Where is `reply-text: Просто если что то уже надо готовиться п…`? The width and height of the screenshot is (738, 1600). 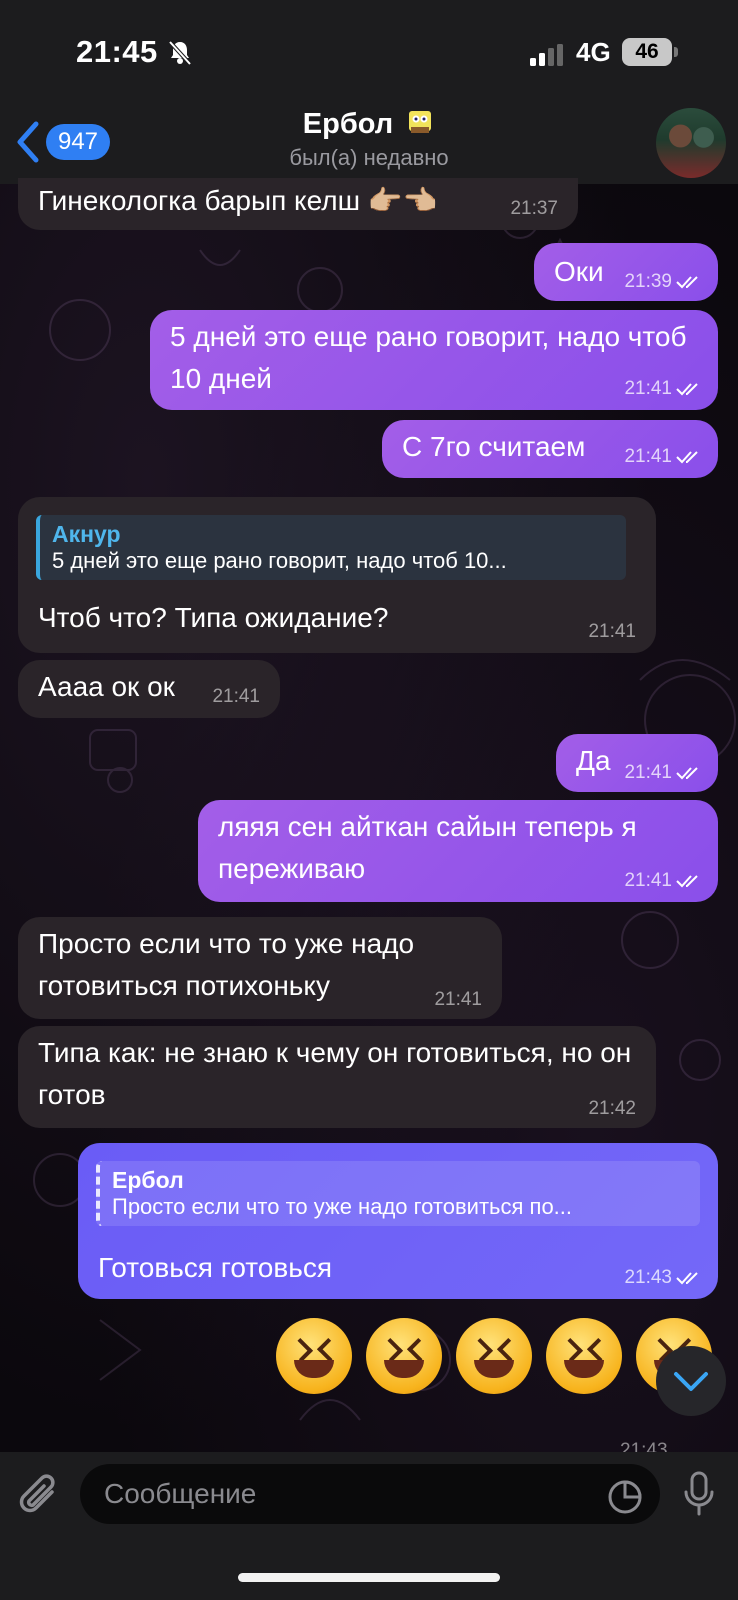 reply-text: Просто если что то уже надо готовиться п… is located at coordinates (342, 1206).